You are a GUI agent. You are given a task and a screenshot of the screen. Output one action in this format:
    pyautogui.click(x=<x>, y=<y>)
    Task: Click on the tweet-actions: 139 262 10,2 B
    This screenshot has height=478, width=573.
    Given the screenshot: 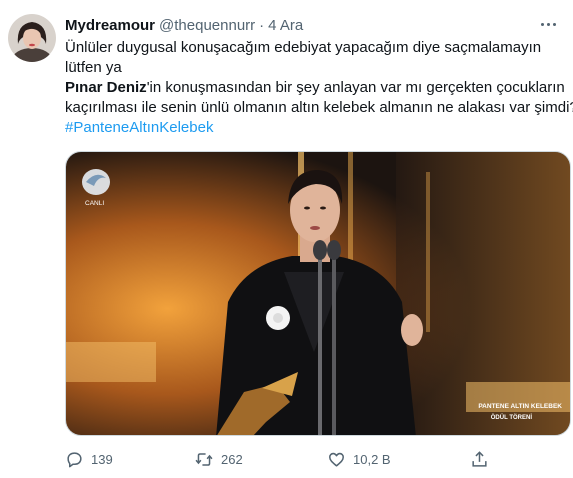 What is the action you would take?
    pyautogui.click(x=292, y=459)
    